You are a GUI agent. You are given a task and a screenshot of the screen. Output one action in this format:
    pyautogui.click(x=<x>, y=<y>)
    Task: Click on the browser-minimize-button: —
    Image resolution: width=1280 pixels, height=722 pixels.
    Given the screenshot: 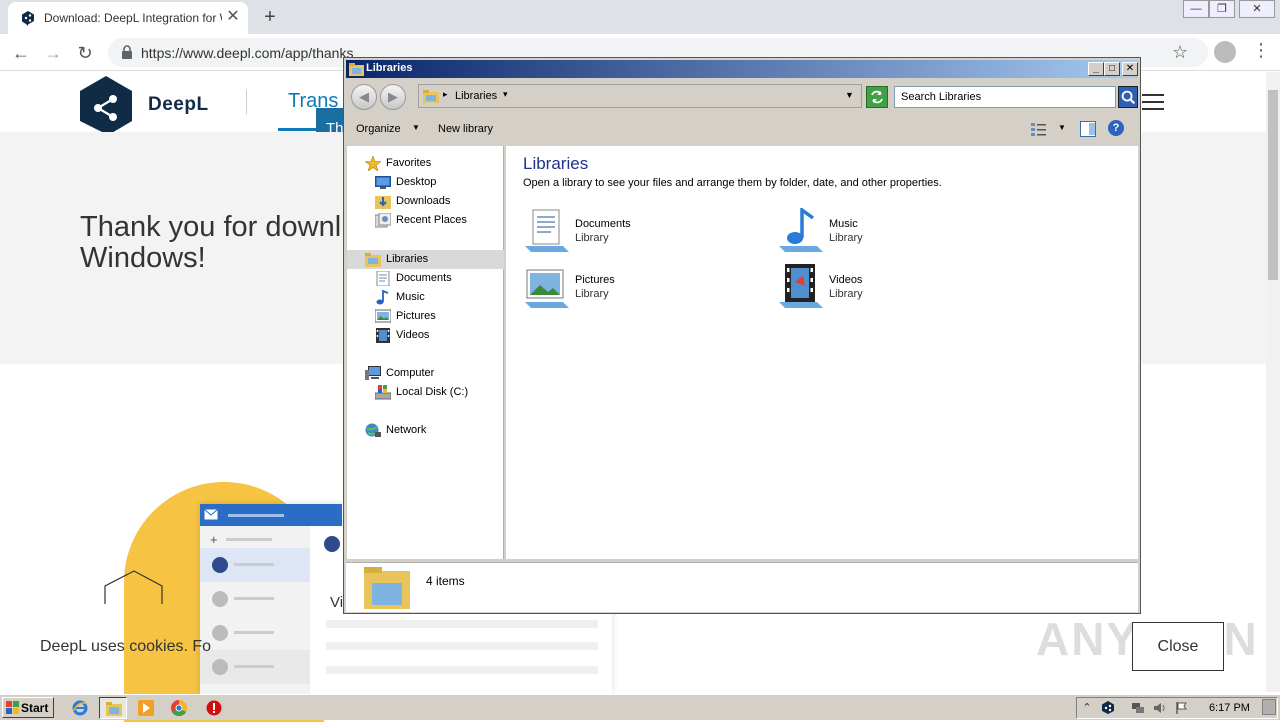 What is the action you would take?
    pyautogui.click(x=1196, y=9)
    